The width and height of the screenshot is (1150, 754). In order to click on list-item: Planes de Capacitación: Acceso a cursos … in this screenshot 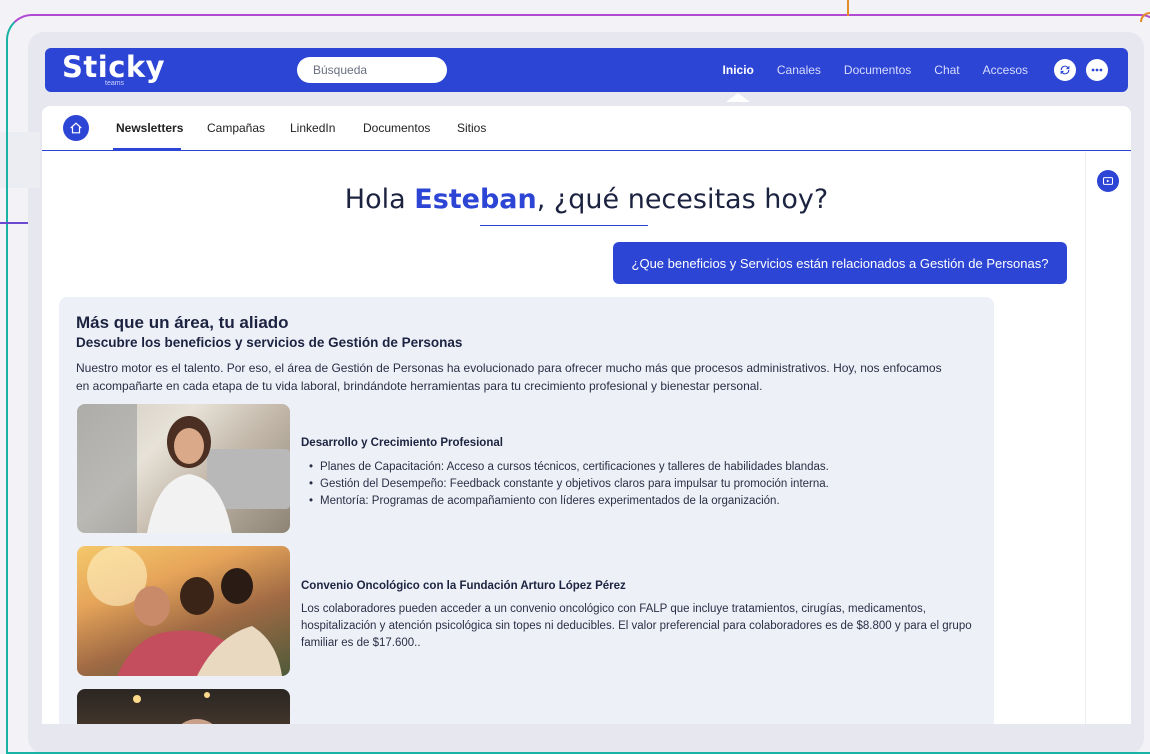, I will do `click(569, 467)`.